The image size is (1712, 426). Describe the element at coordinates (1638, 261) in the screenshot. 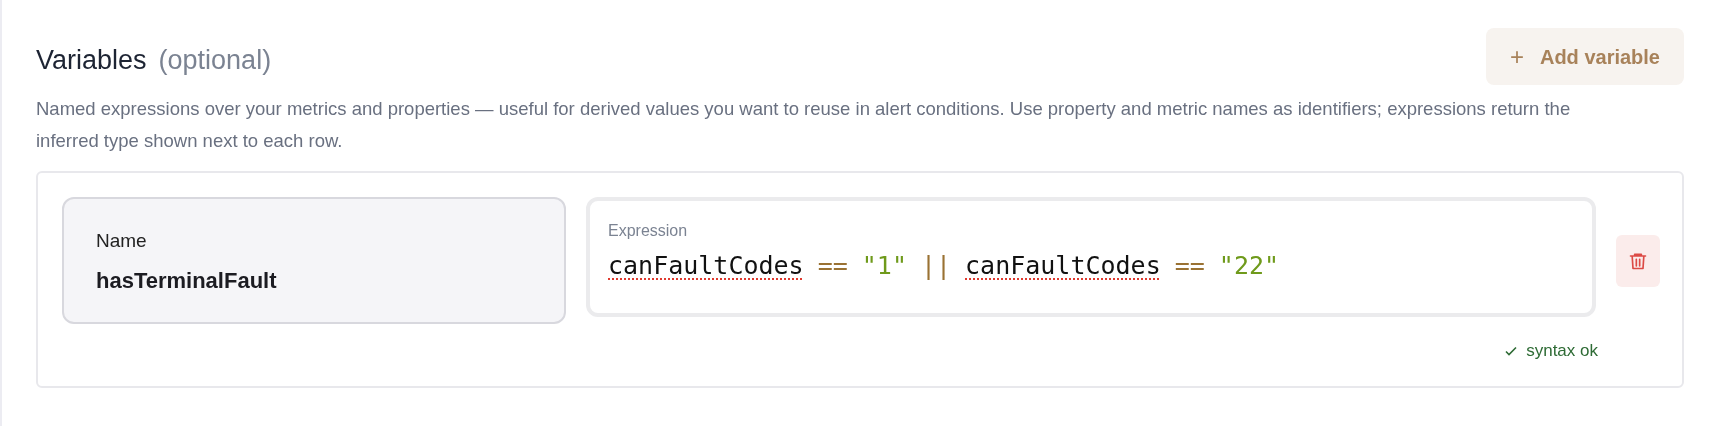

I see `delete-button` at that location.